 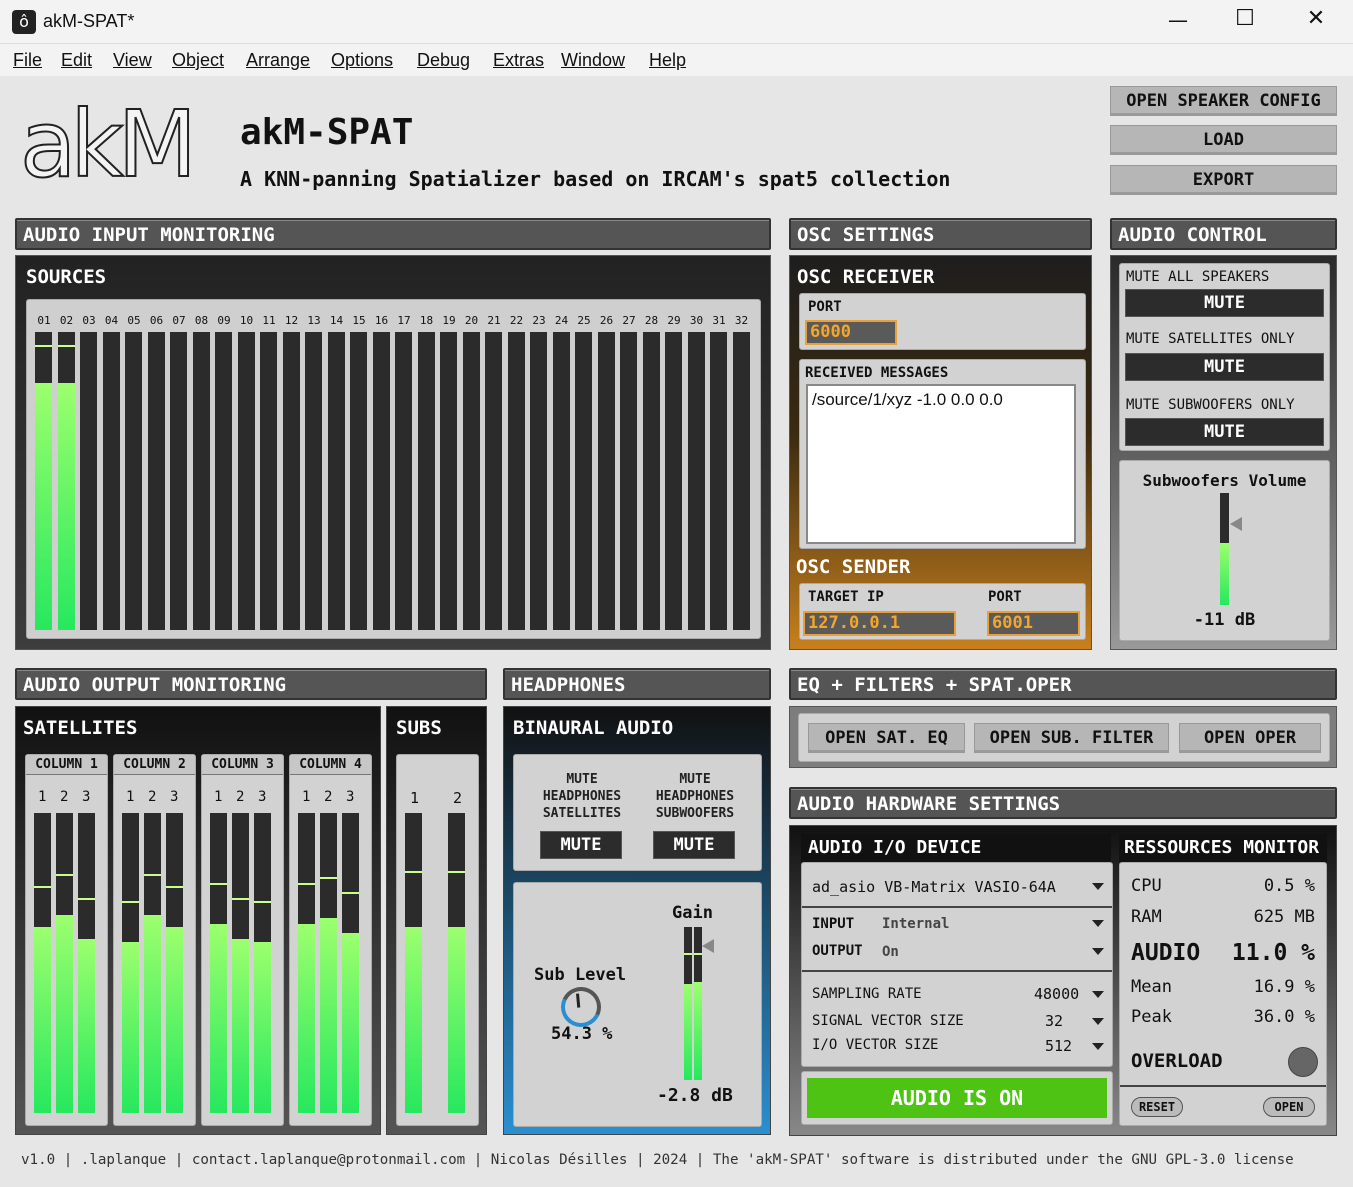 What do you see at coordinates (278, 60) in the screenshot?
I see `menu-arrange: Arrange` at bounding box center [278, 60].